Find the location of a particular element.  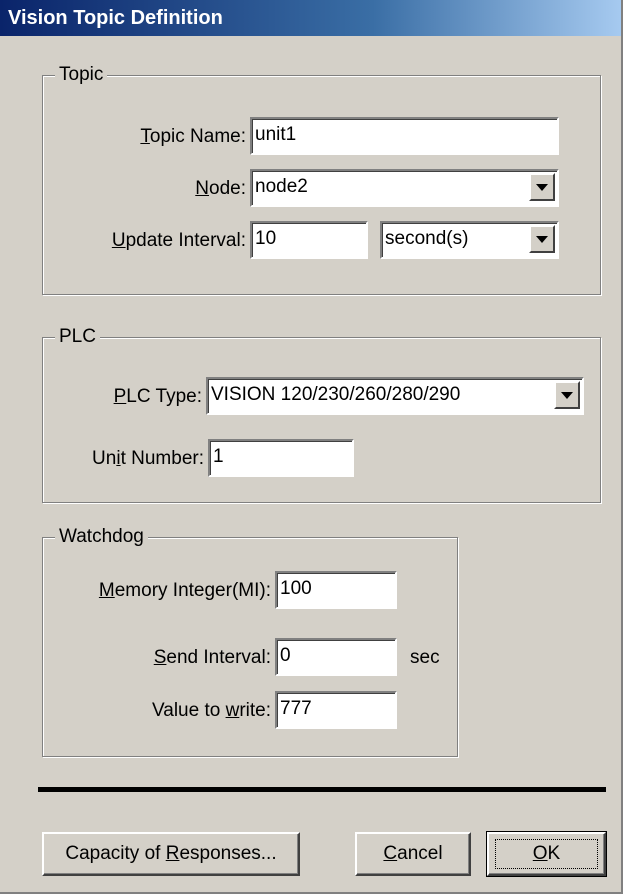

unit-number-label: Unit Number: is located at coordinates (148, 458).